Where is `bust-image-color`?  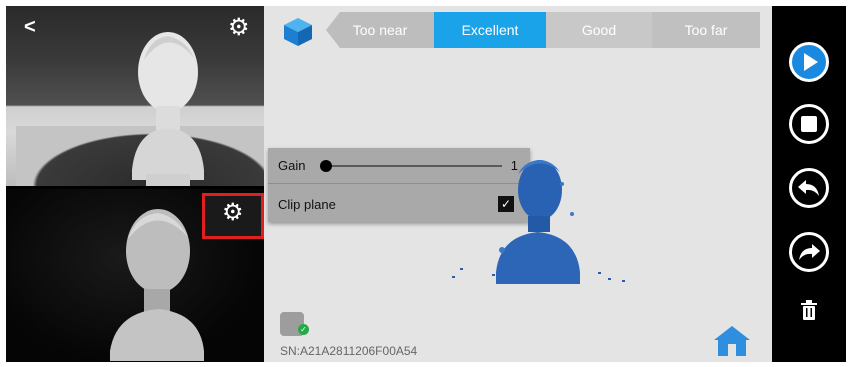
bust-image-color is located at coordinates (168, 109).